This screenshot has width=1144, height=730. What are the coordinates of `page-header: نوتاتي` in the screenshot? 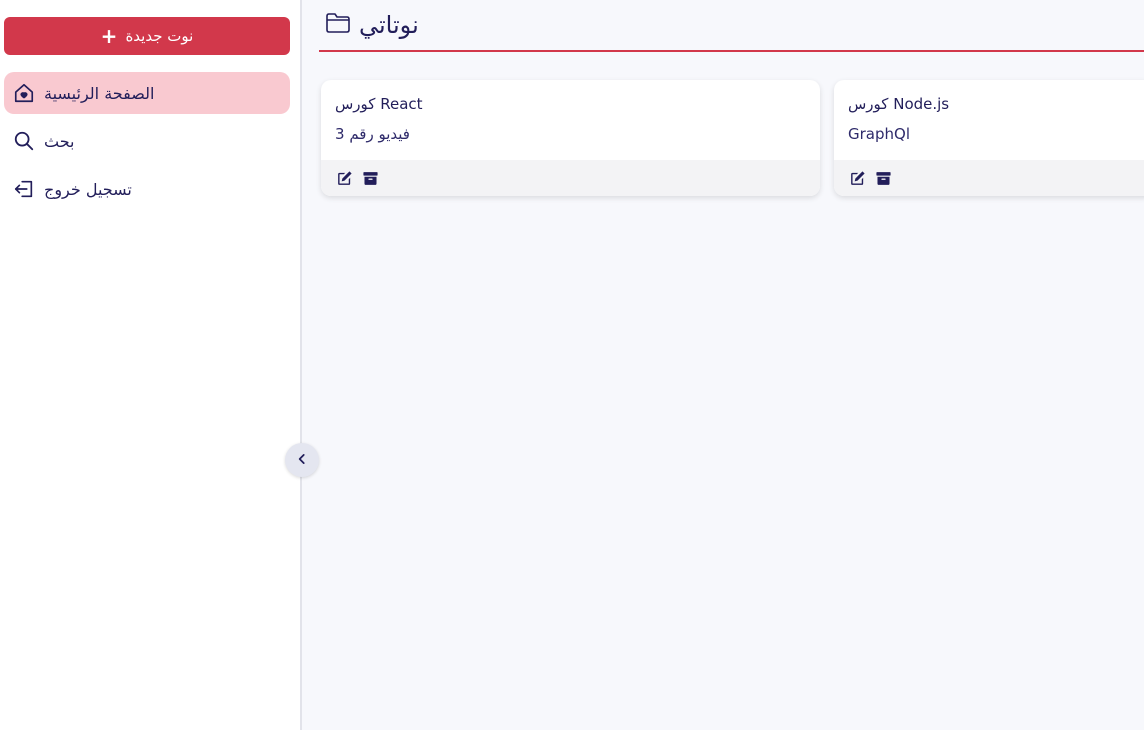 It's located at (731, 26).